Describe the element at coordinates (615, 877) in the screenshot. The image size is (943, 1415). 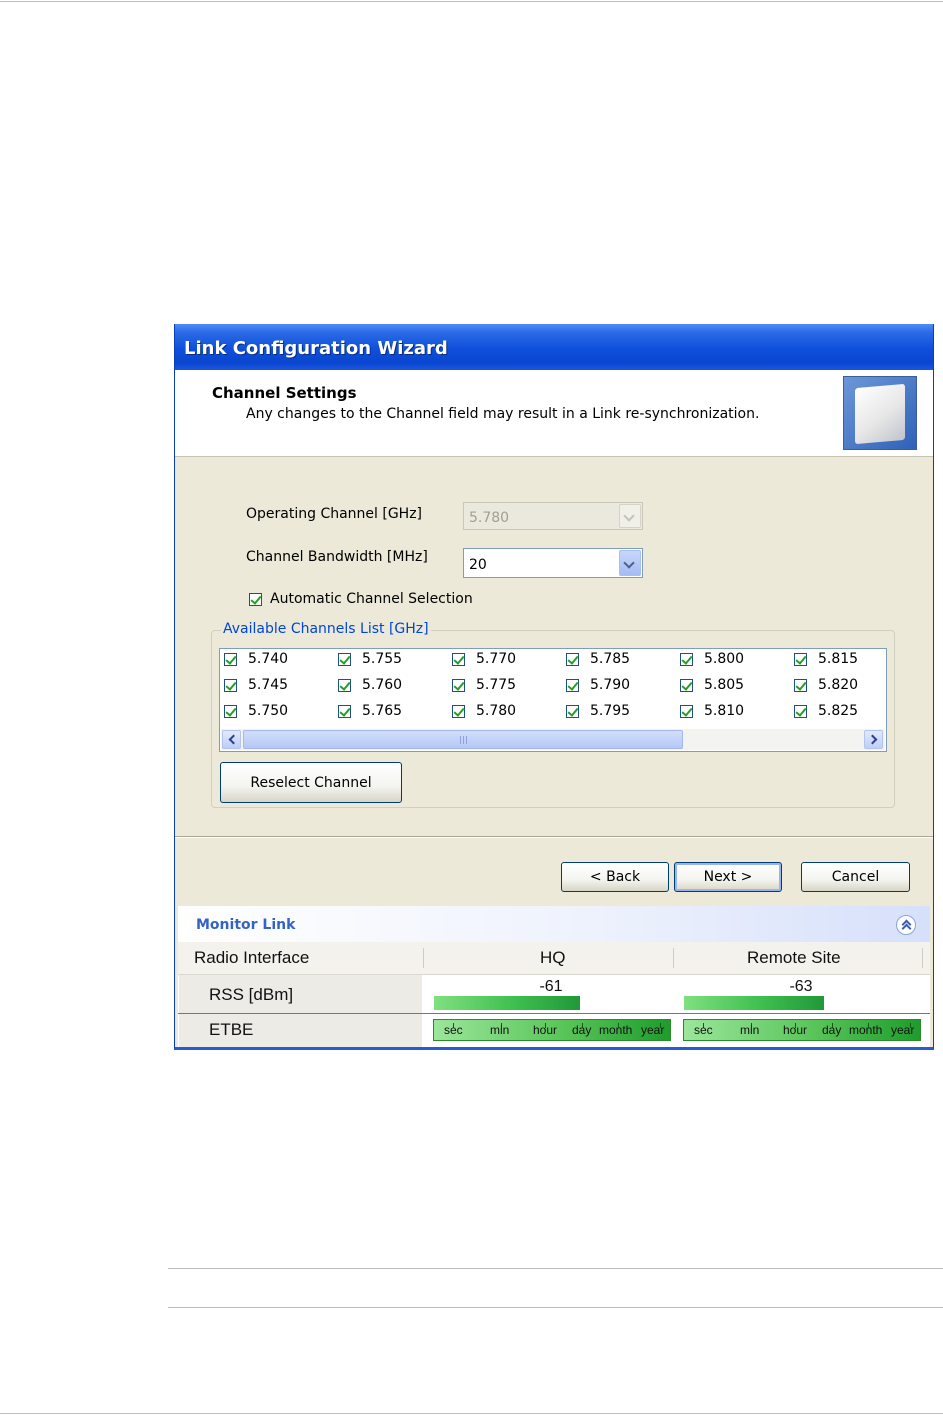
I see `back-button: < Back` at that location.